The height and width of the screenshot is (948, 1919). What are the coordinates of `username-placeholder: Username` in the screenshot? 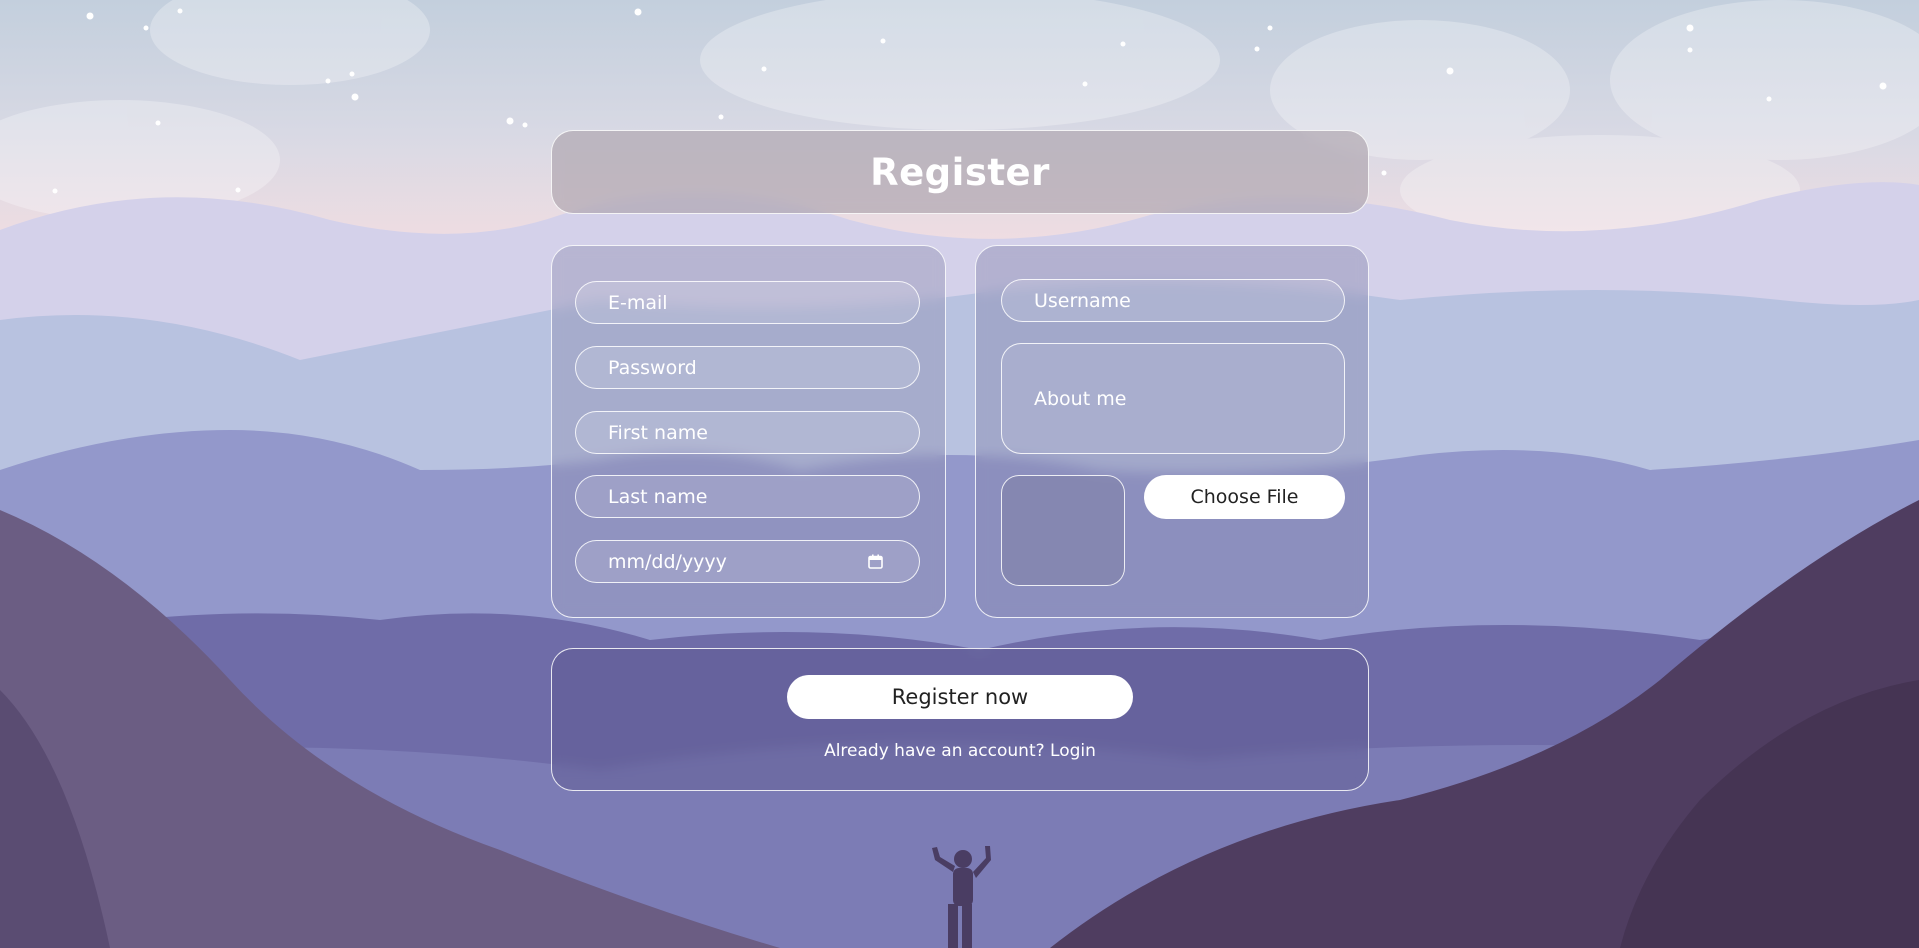 It's located at (1082, 300).